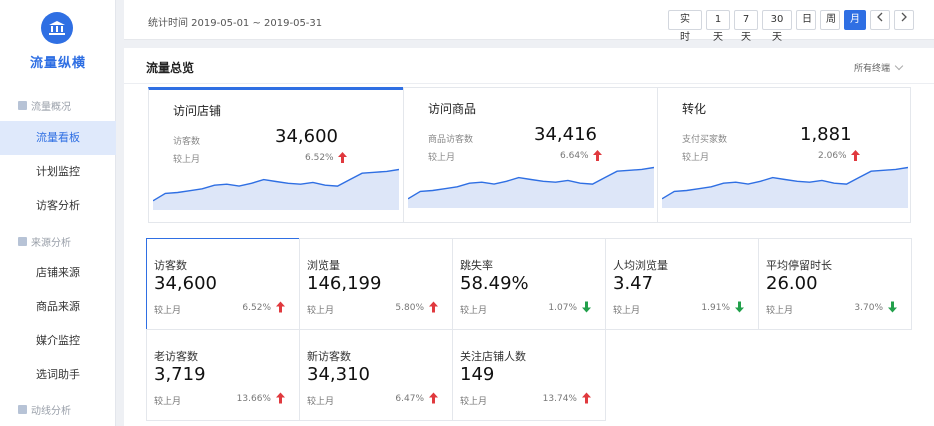 This screenshot has width=934, height=426. What do you see at coordinates (899, 66) in the screenshot?
I see `chevron-down-icon` at bounding box center [899, 66].